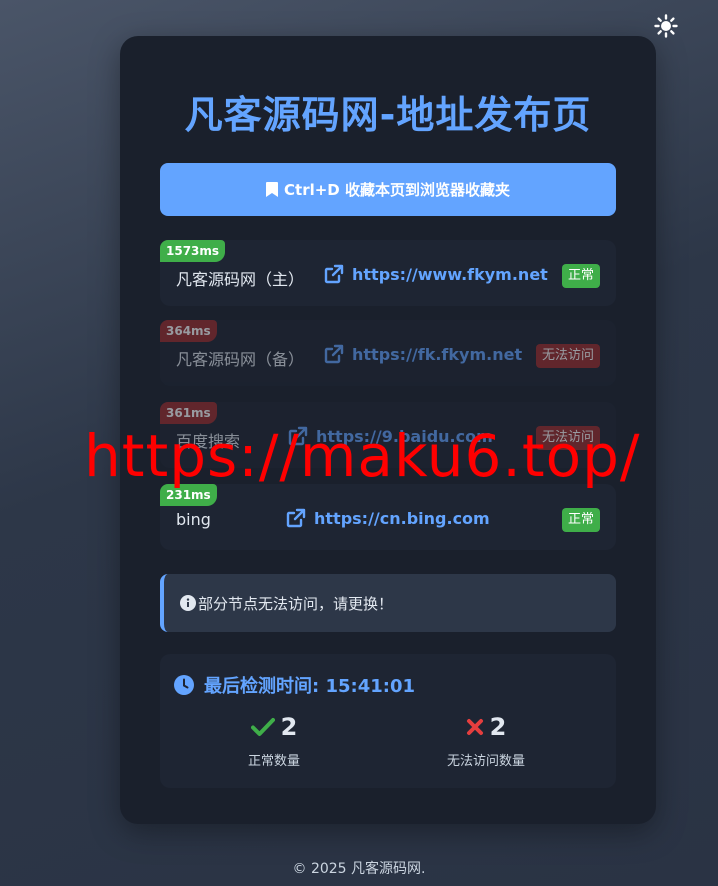  I want to click on link-row-baidu: 361ms 百度搜索 https://9.baidu.com 无法访问, so click(388, 435).